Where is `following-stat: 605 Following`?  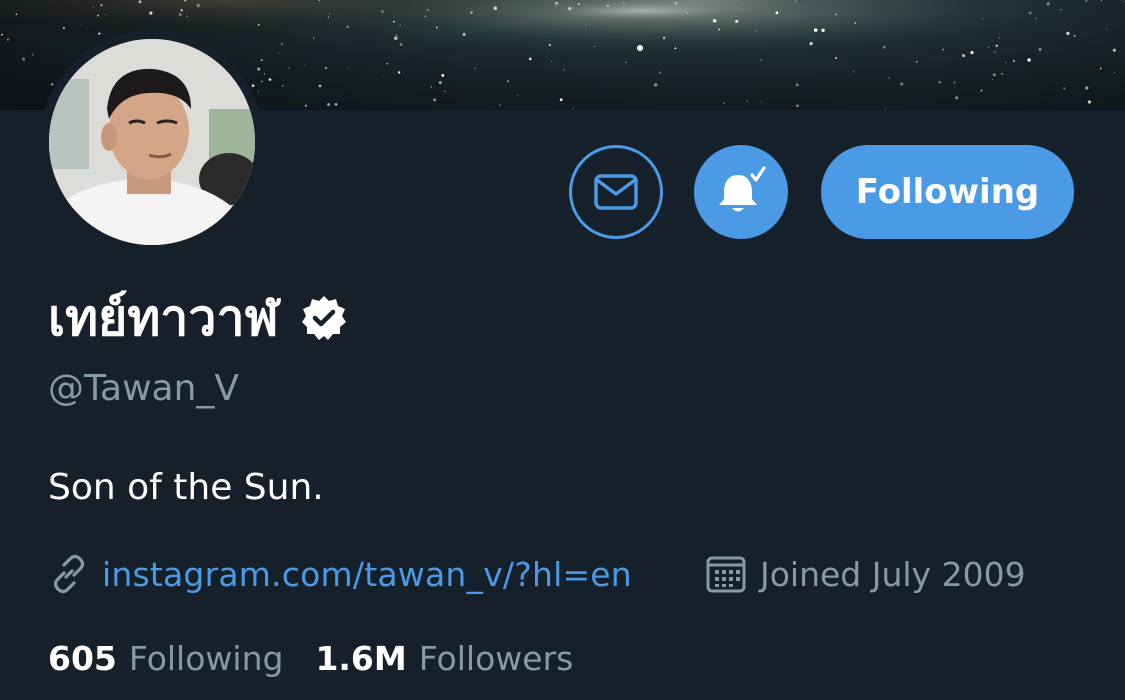 following-stat: 605 Following is located at coordinates (165, 658).